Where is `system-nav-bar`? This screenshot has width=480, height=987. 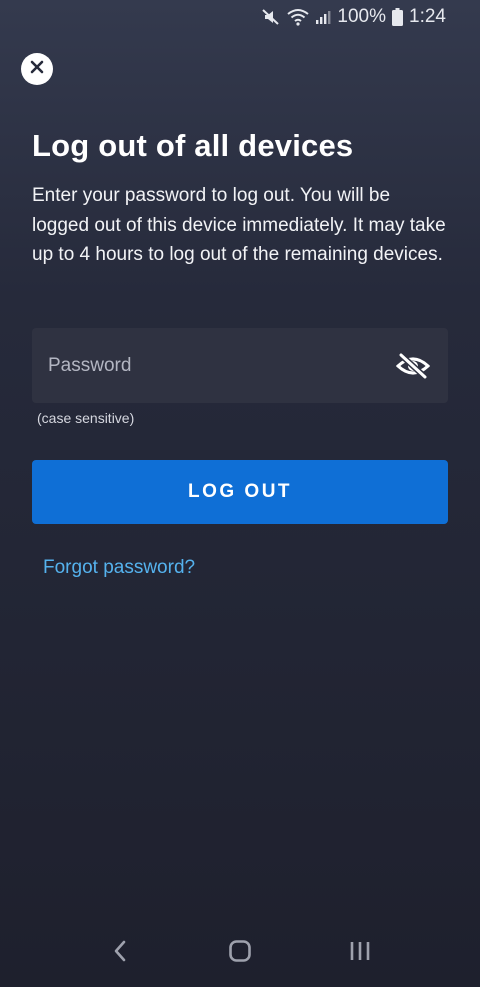
system-nav-bar is located at coordinates (240, 953).